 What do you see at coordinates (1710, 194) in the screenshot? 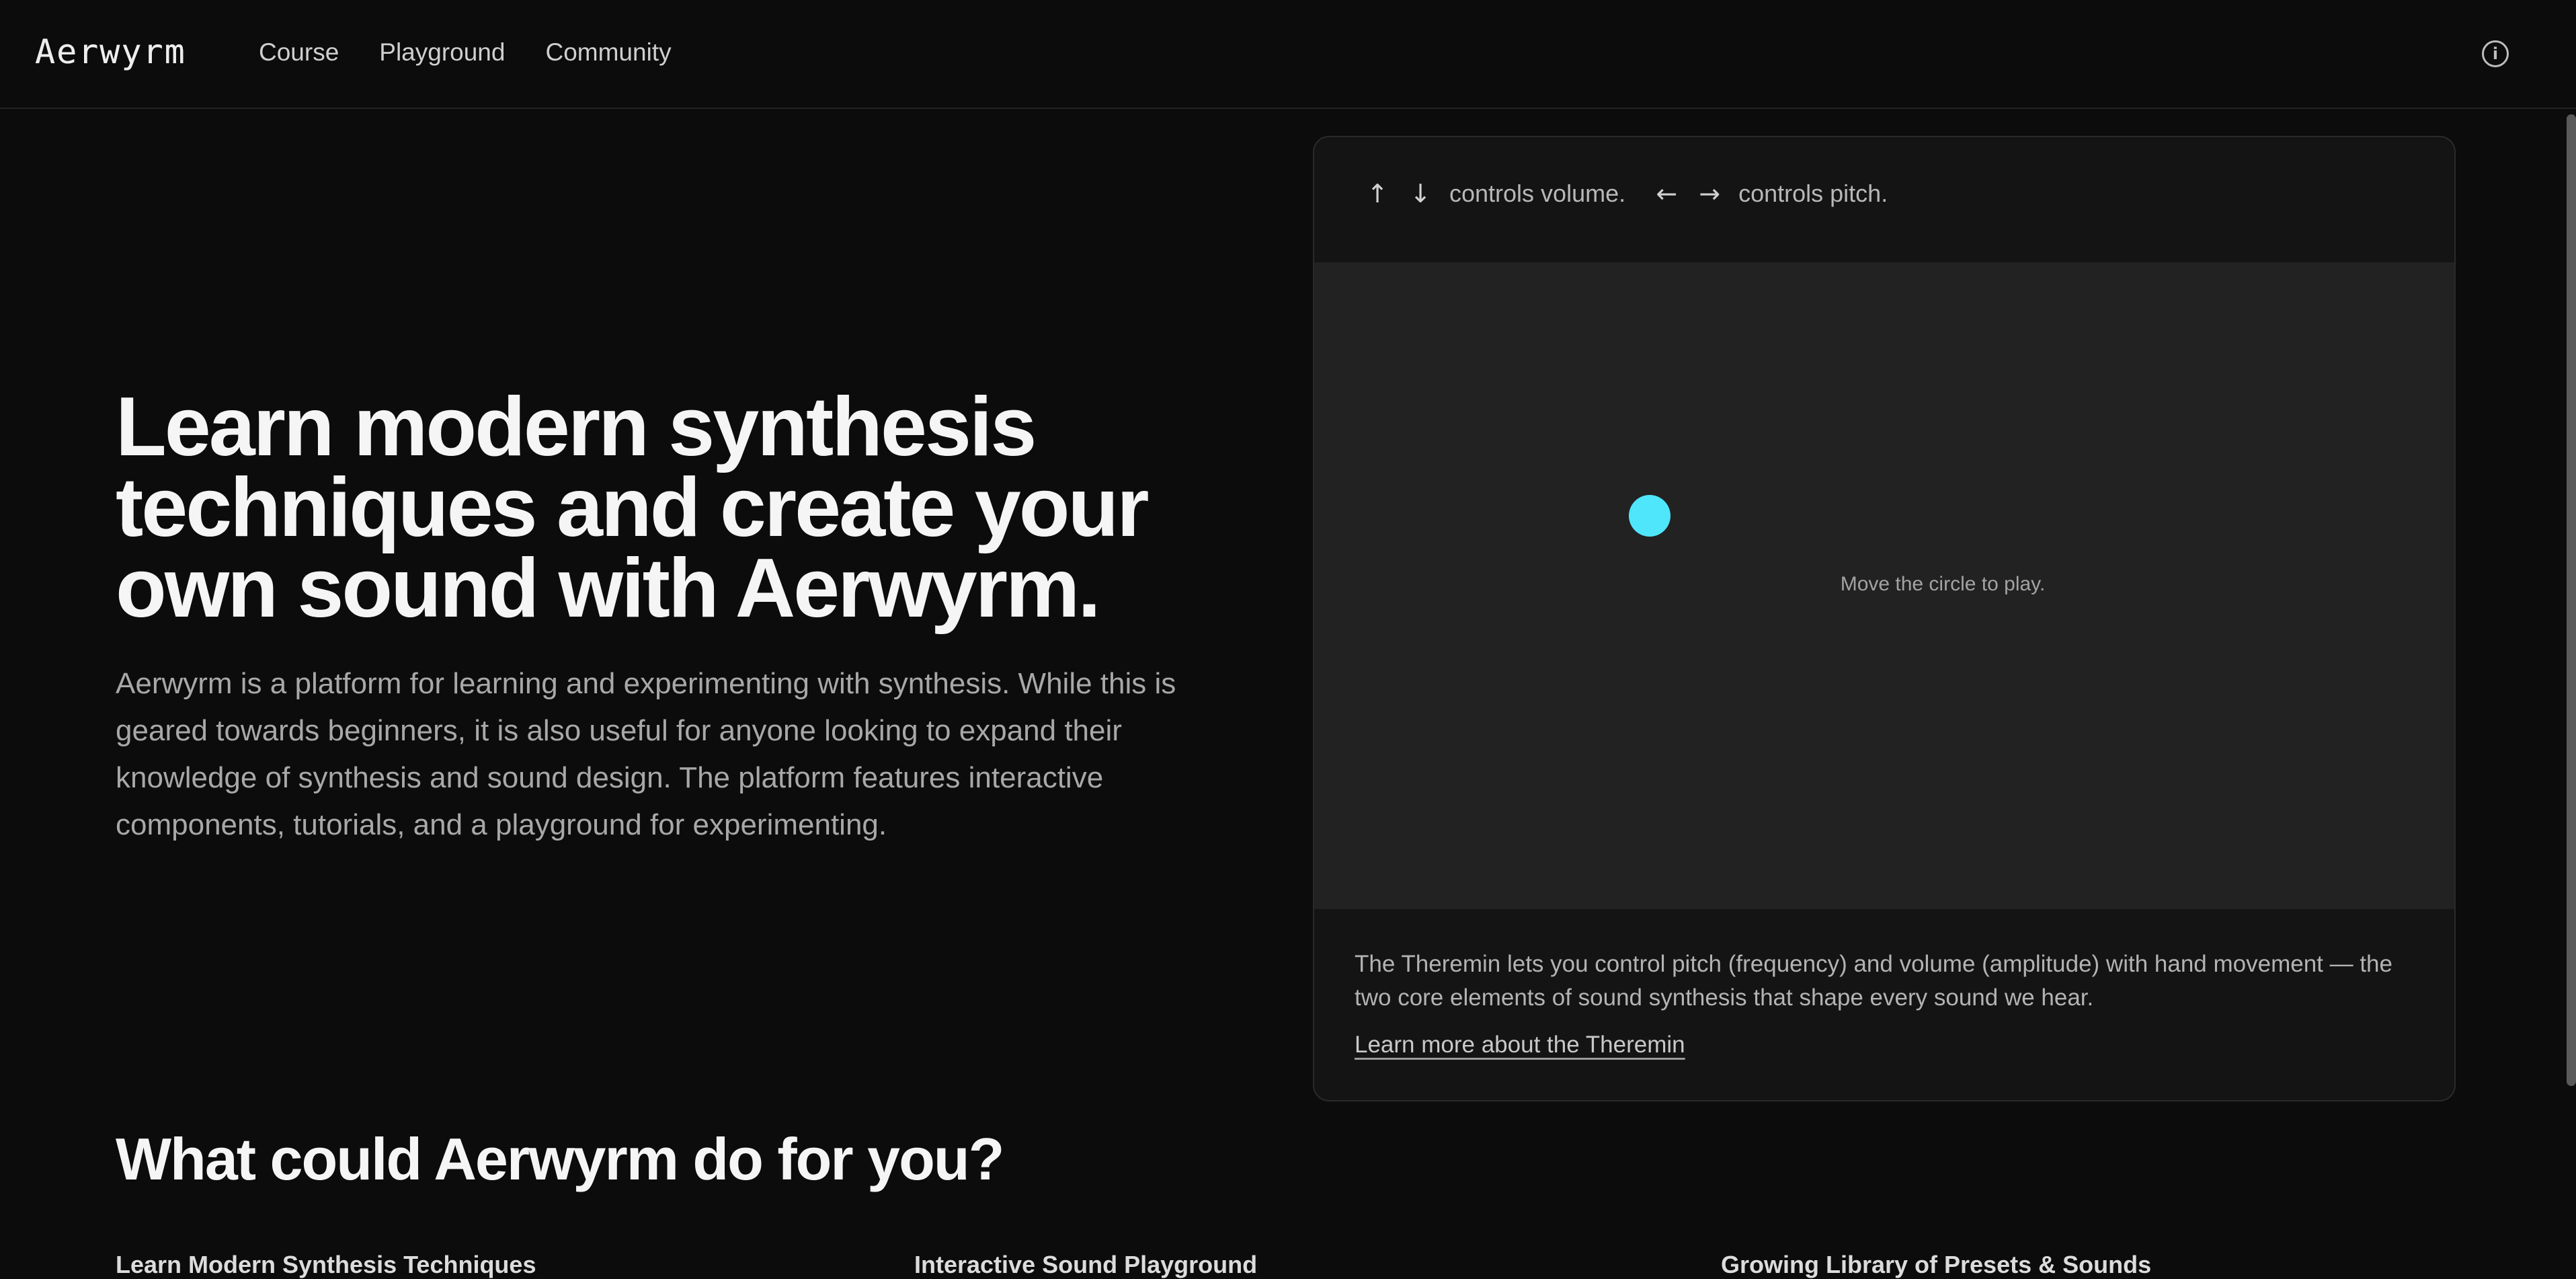
I see `arrow-right-icon: →` at bounding box center [1710, 194].